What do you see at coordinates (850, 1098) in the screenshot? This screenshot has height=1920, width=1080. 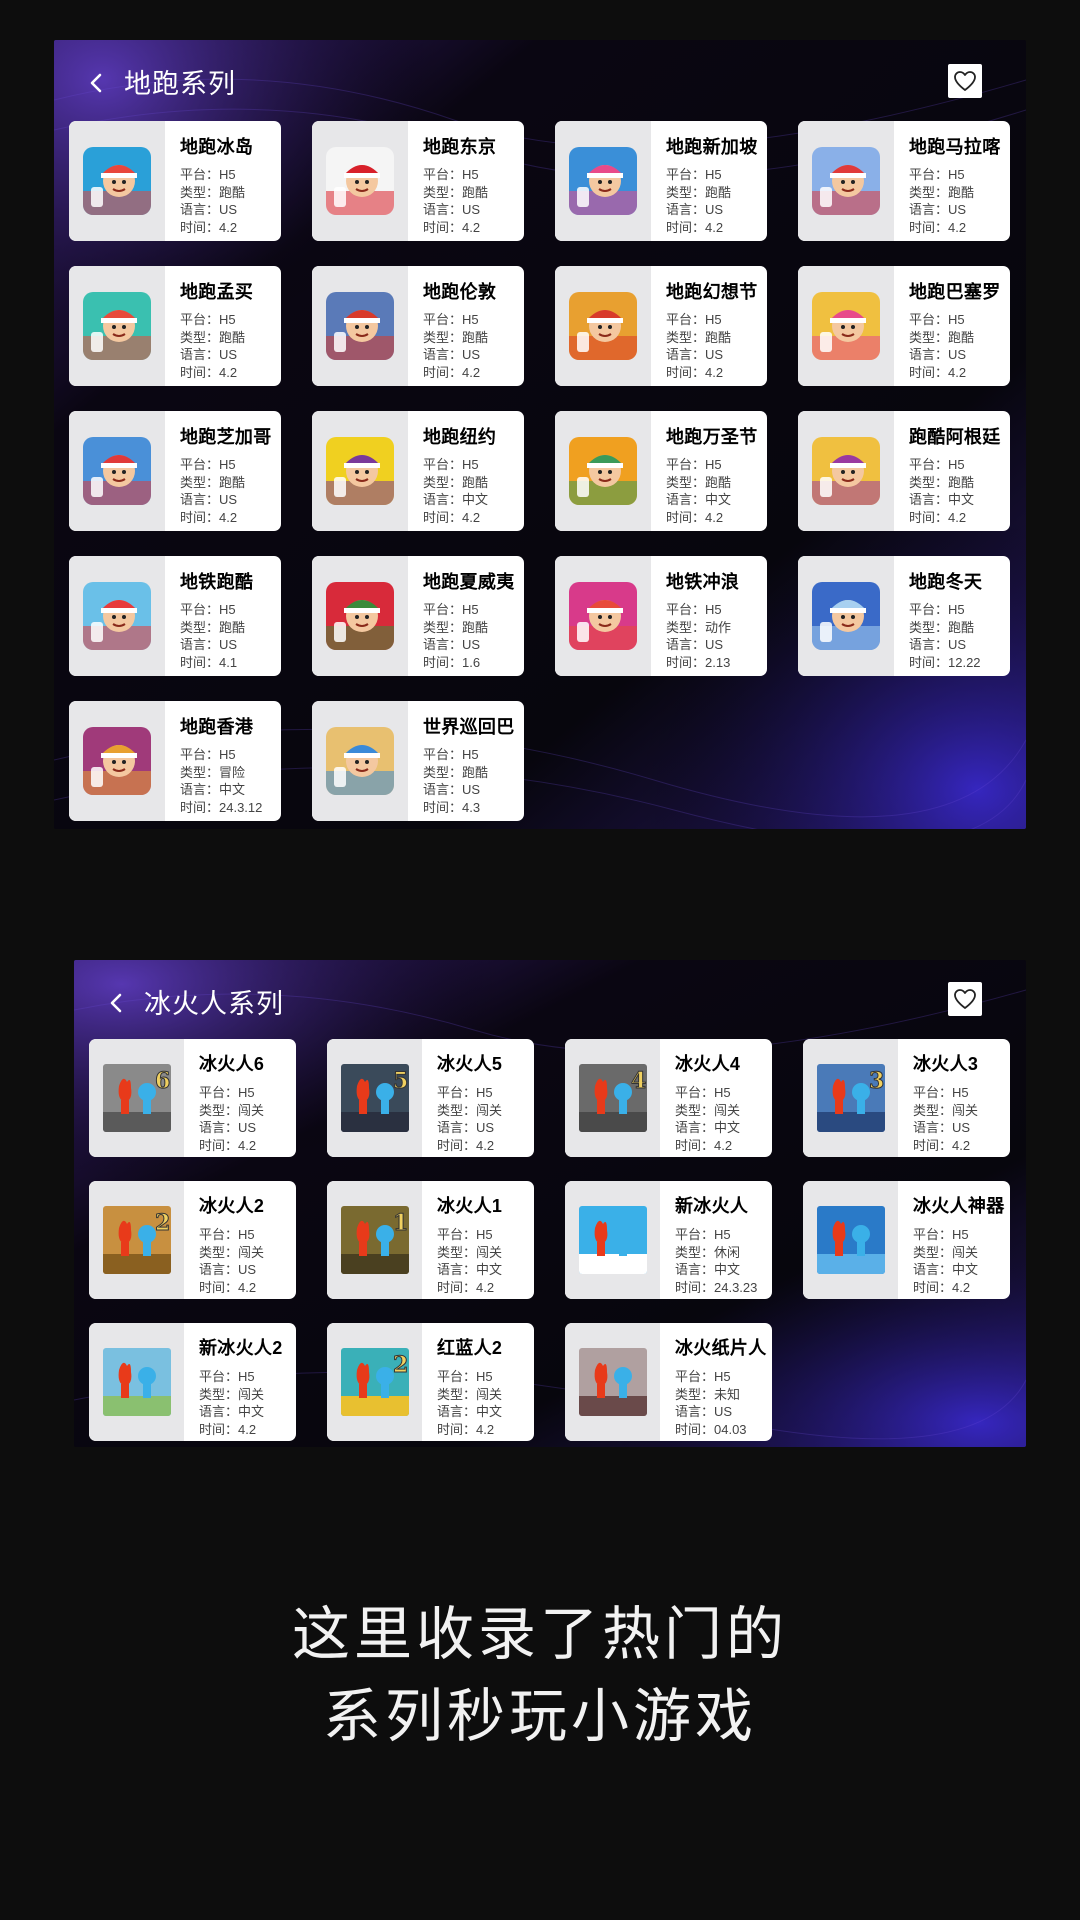 I see `game-icon: 3` at bounding box center [850, 1098].